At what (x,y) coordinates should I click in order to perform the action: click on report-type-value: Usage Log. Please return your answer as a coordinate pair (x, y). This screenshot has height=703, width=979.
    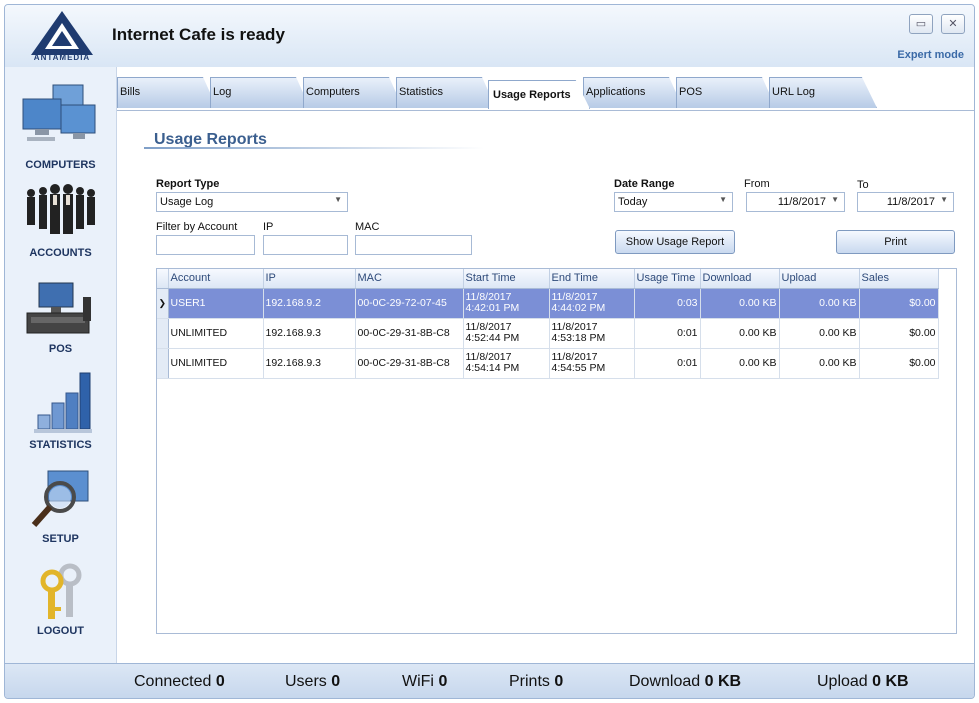
    Looking at the image, I should click on (187, 202).